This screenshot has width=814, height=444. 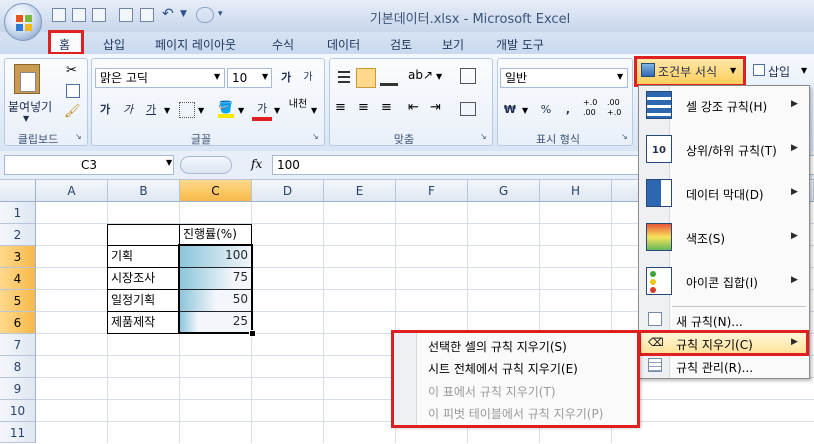 What do you see at coordinates (618, 108) in the screenshot?
I see `decrease-decimal-button: .00 +.0` at bounding box center [618, 108].